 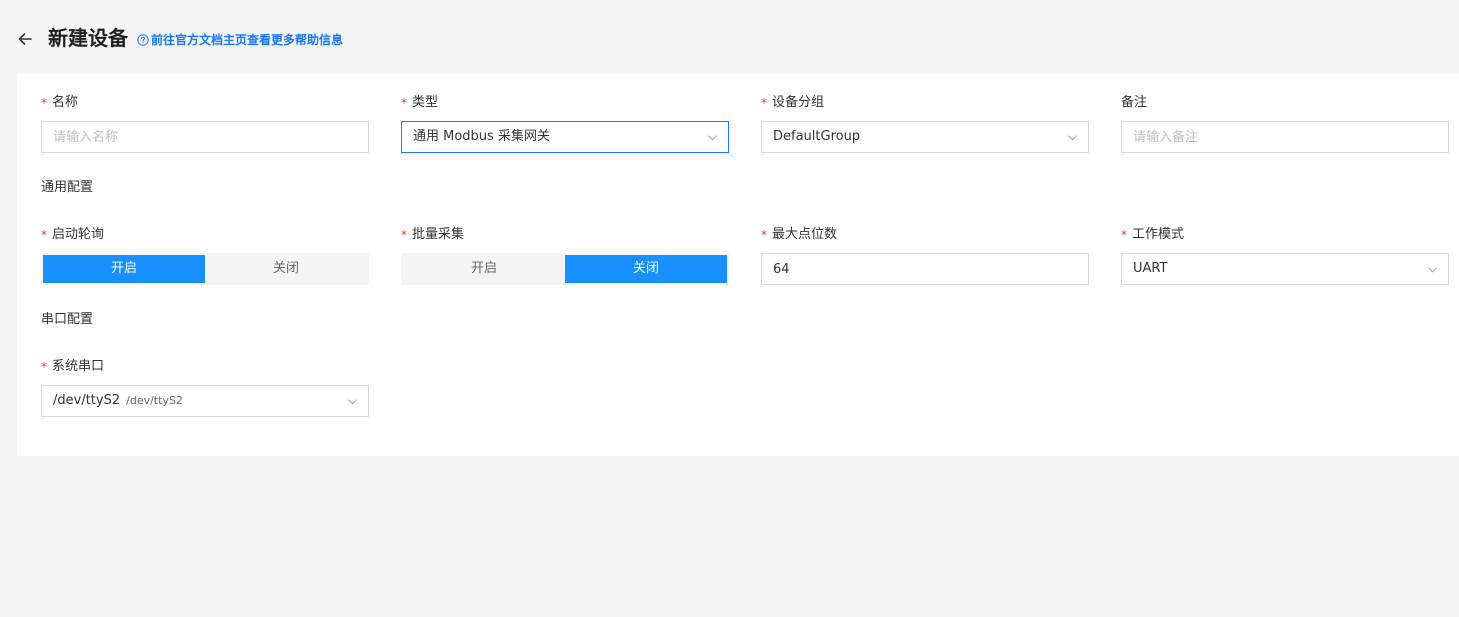 What do you see at coordinates (205, 137) in the screenshot?
I see `name-input` at bounding box center [205, 137].